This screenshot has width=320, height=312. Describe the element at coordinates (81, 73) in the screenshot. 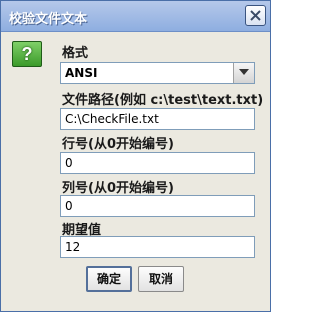

I see `format-selected-value: ANSI` at that location.